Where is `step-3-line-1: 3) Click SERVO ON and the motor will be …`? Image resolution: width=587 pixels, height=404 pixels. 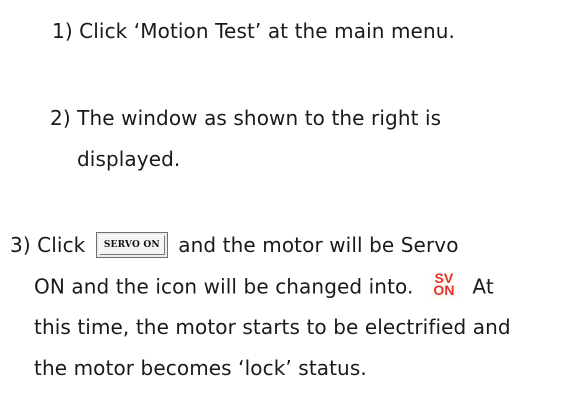
step-3-line-1: 3) Click SERVO ON and the motor will be … is located at coordinates (234, 245).